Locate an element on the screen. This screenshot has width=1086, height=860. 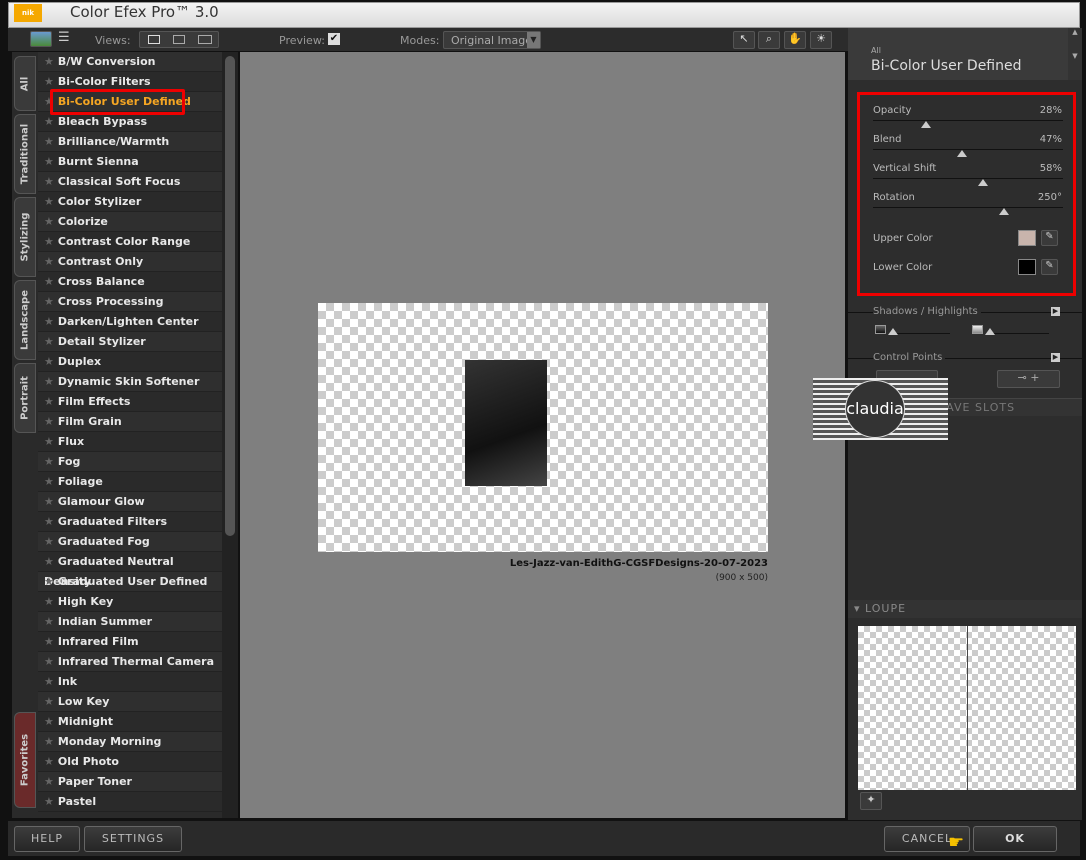
filter-item: ★ Pastel is located at coordinates (130, 802).